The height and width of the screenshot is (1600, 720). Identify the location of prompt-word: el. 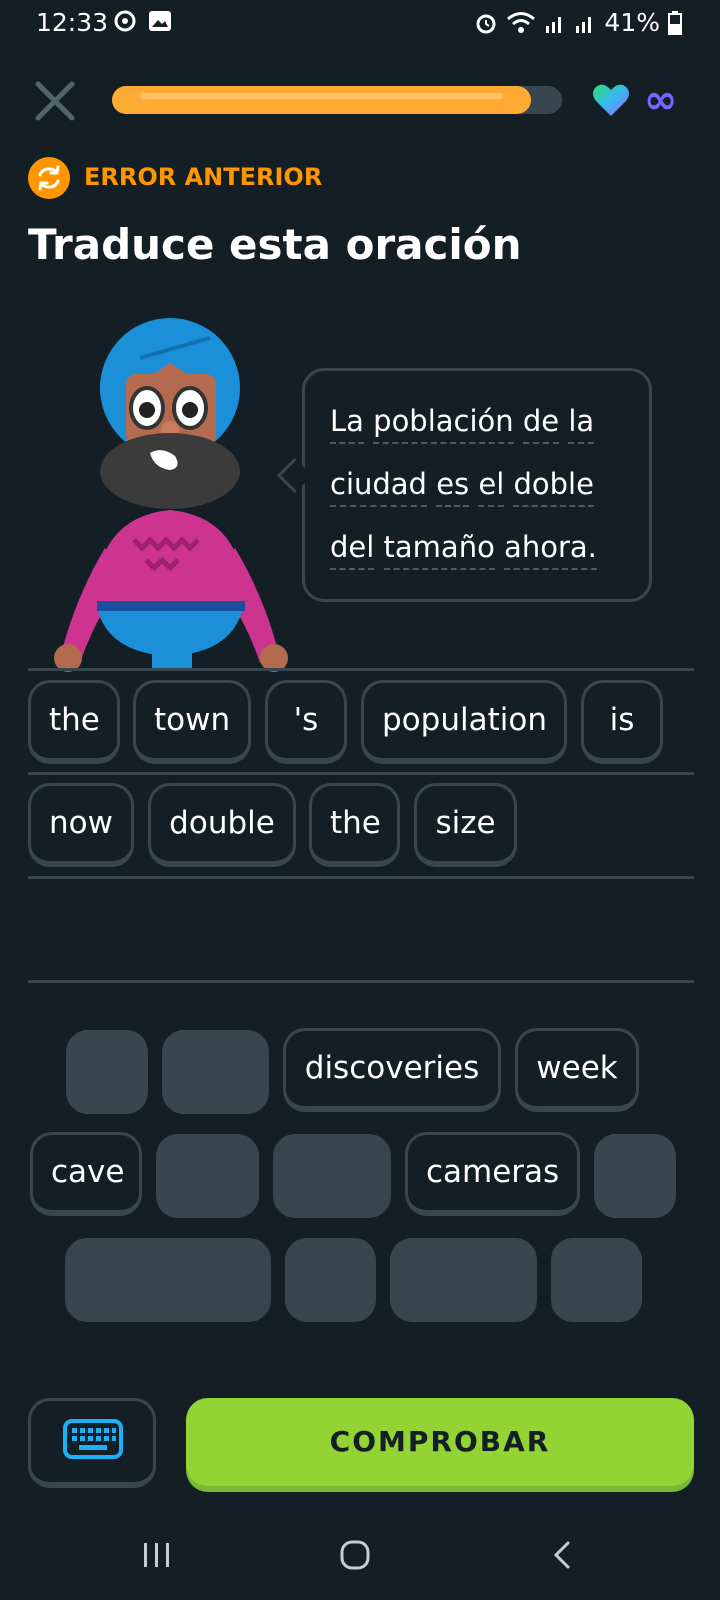
(491, 487).